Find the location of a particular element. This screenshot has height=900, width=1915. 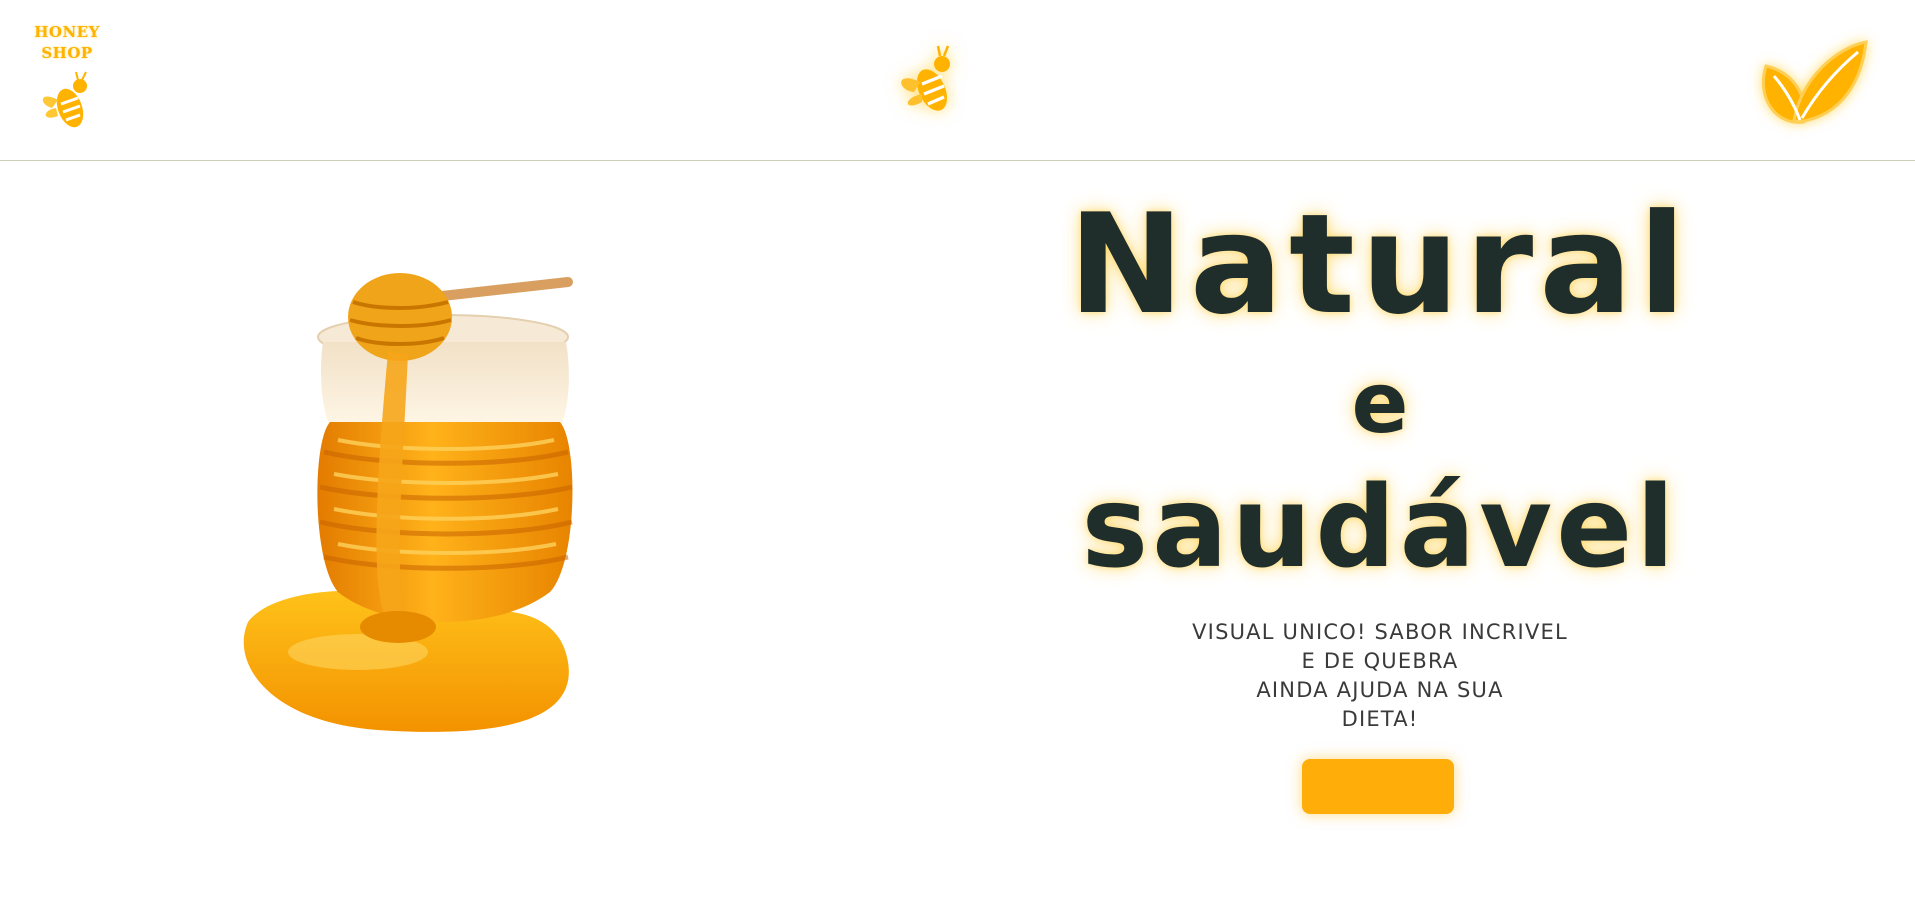

logo-line-1: HONEY is located at coordinates (67, 32).